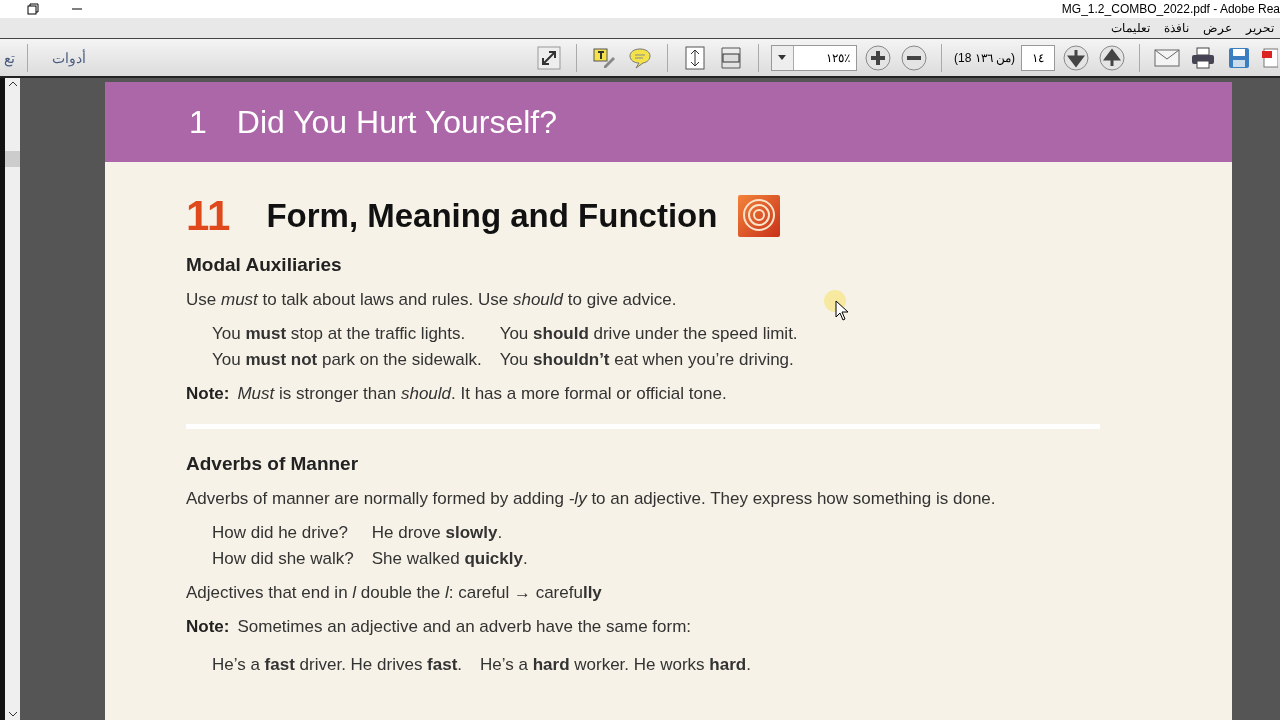 This screenshot has height=720, width=1280. What do you see at coordinates (877, 57) in the screenshot?
I see `zoom-in-icon` at bounding box center [877, 57].